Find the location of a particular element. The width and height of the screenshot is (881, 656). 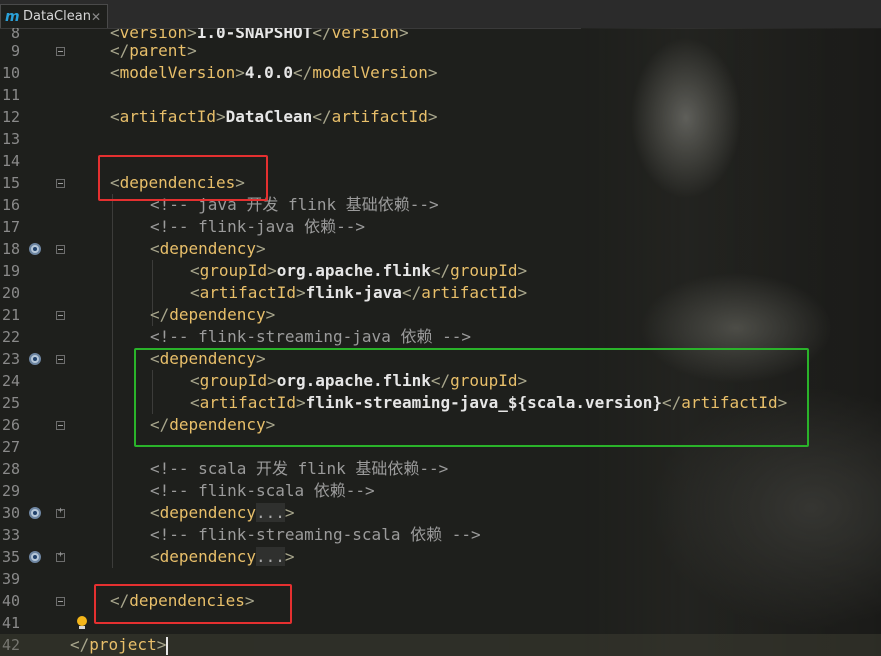

xml-comment: <!-- flink-streaming-java 依赖 --> is located at coordinates (310, 336).